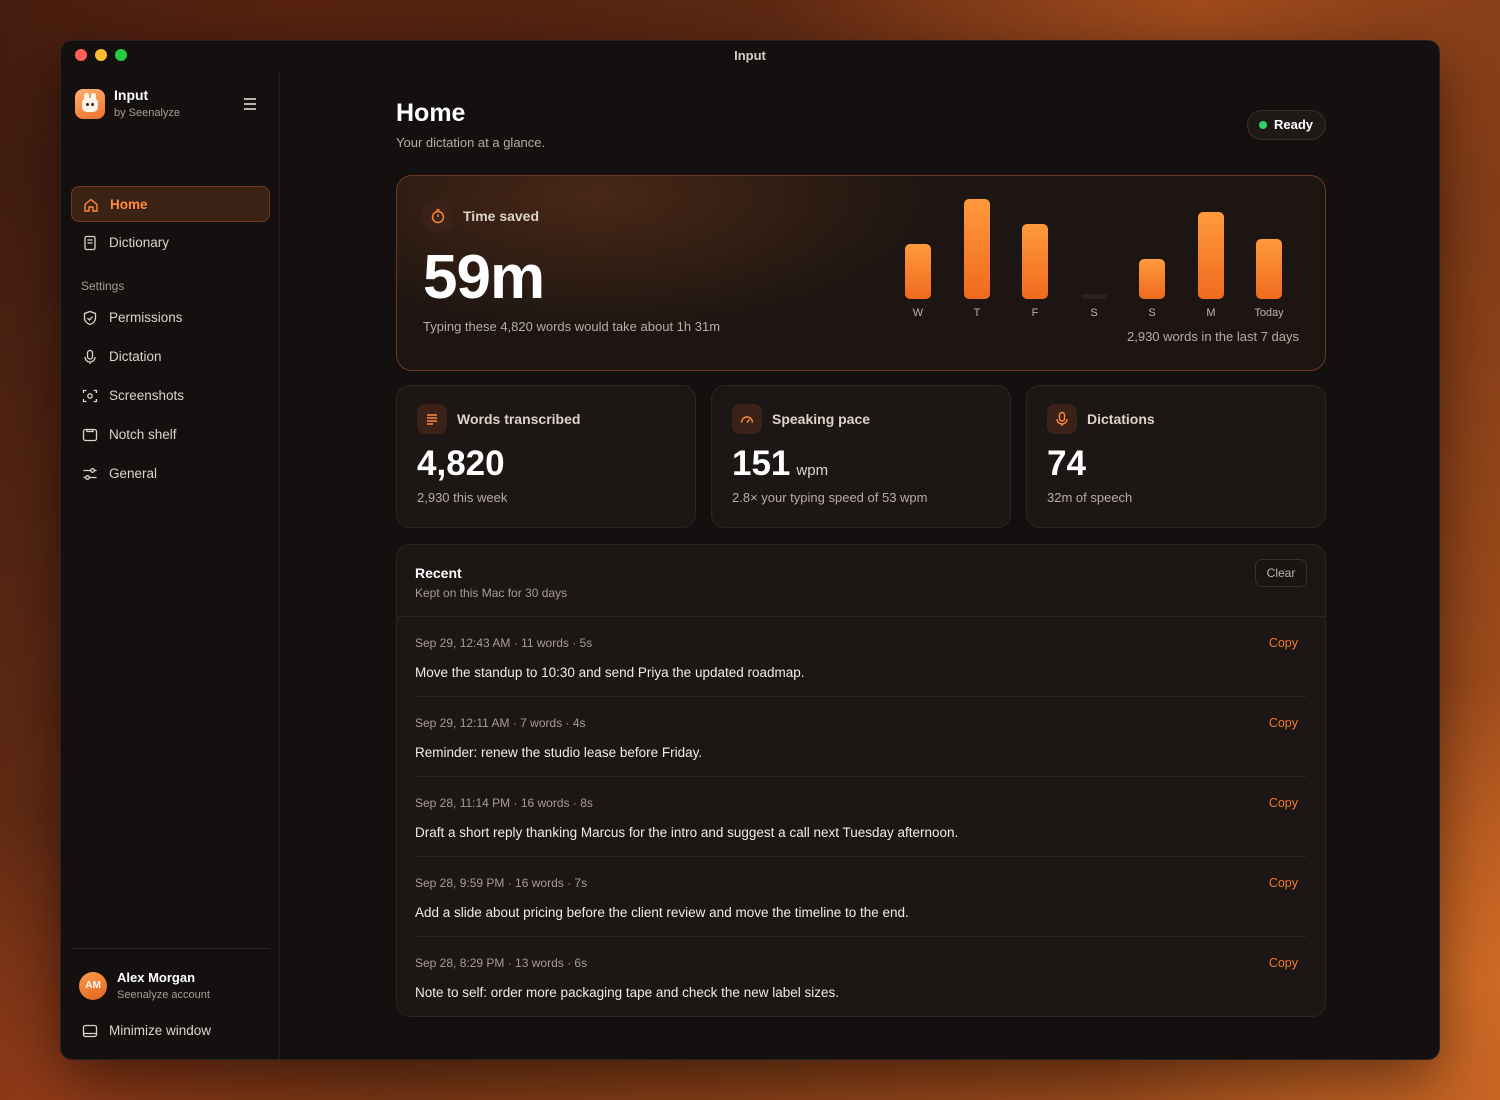  Describe the element at coordinates (133, 473) in the screenshot. I see `sidebar-item-label: General` at that location.